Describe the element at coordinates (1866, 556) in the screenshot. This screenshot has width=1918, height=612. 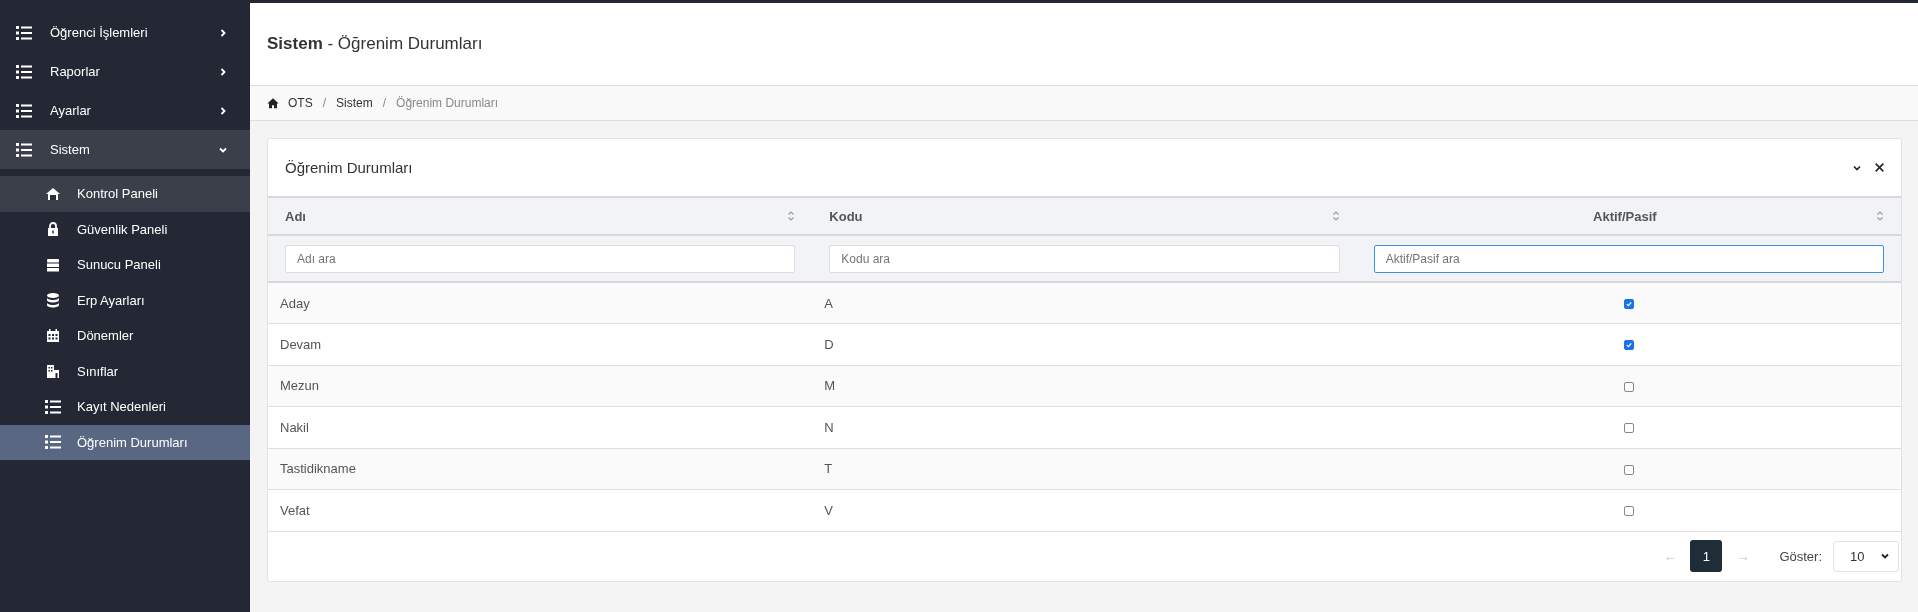
I see `page-size-select: 10` at that location.